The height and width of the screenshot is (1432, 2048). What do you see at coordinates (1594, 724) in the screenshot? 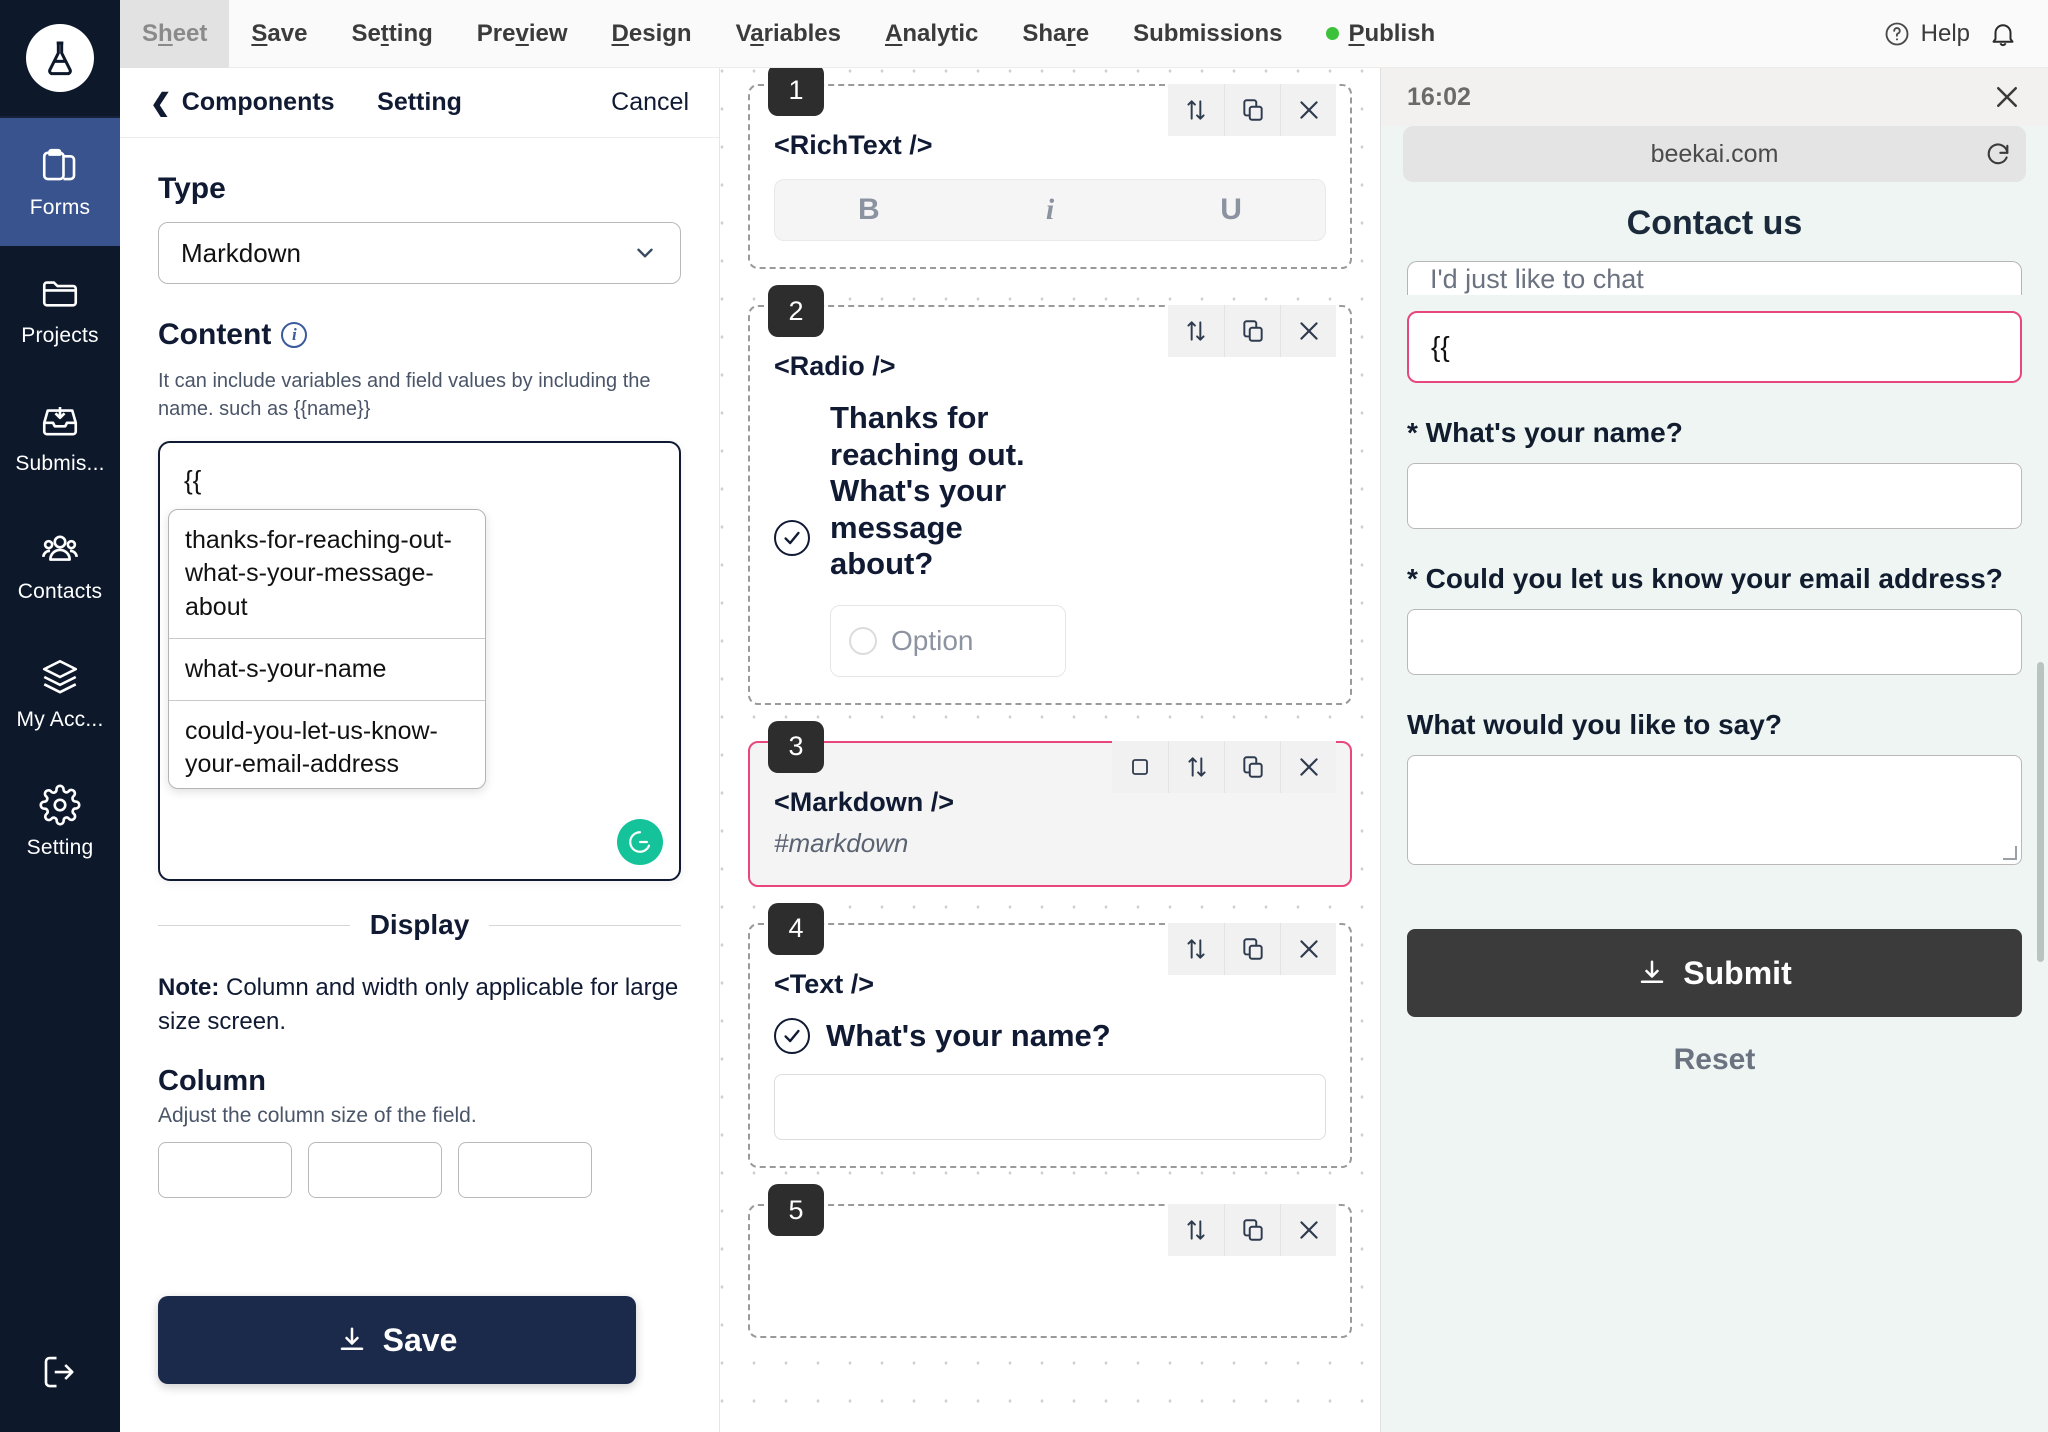
I see `preview-field-label-message: What would you like to say?` at bounding box center [1594, 724].